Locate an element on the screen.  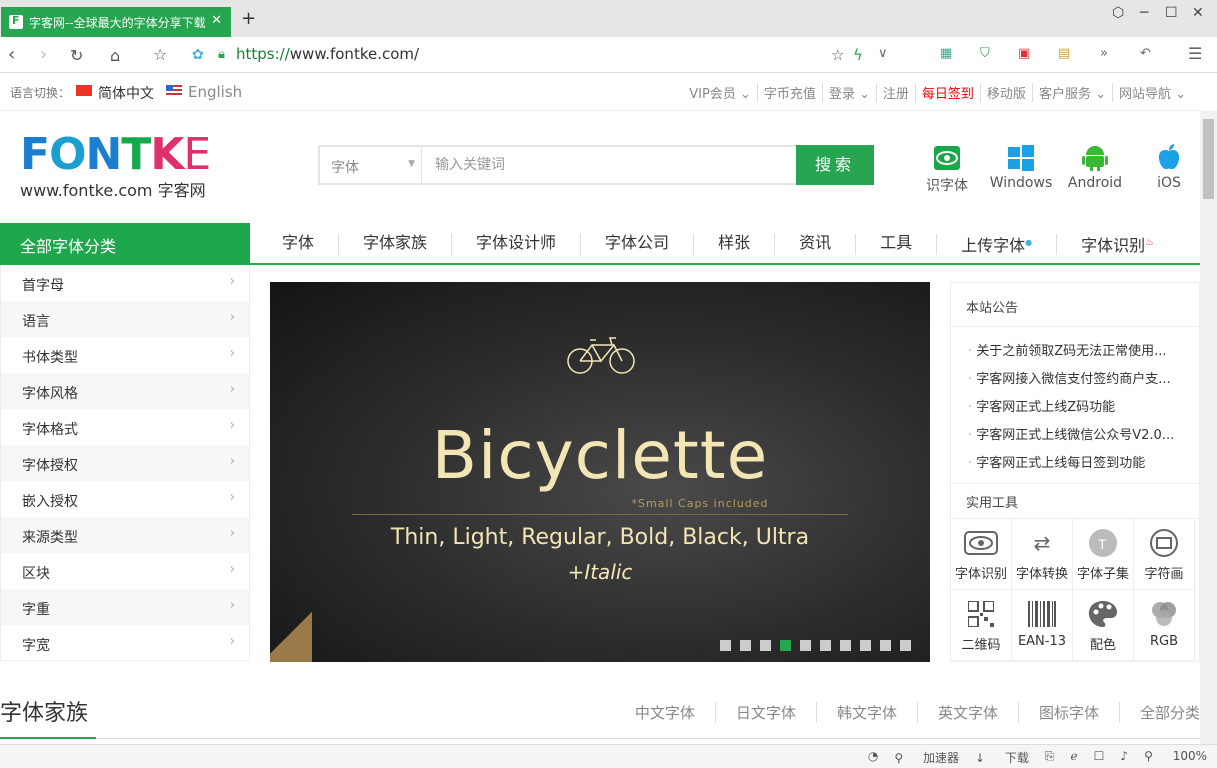
nav-identify: 字体识别♨ is located at coordinates (1117, 244).